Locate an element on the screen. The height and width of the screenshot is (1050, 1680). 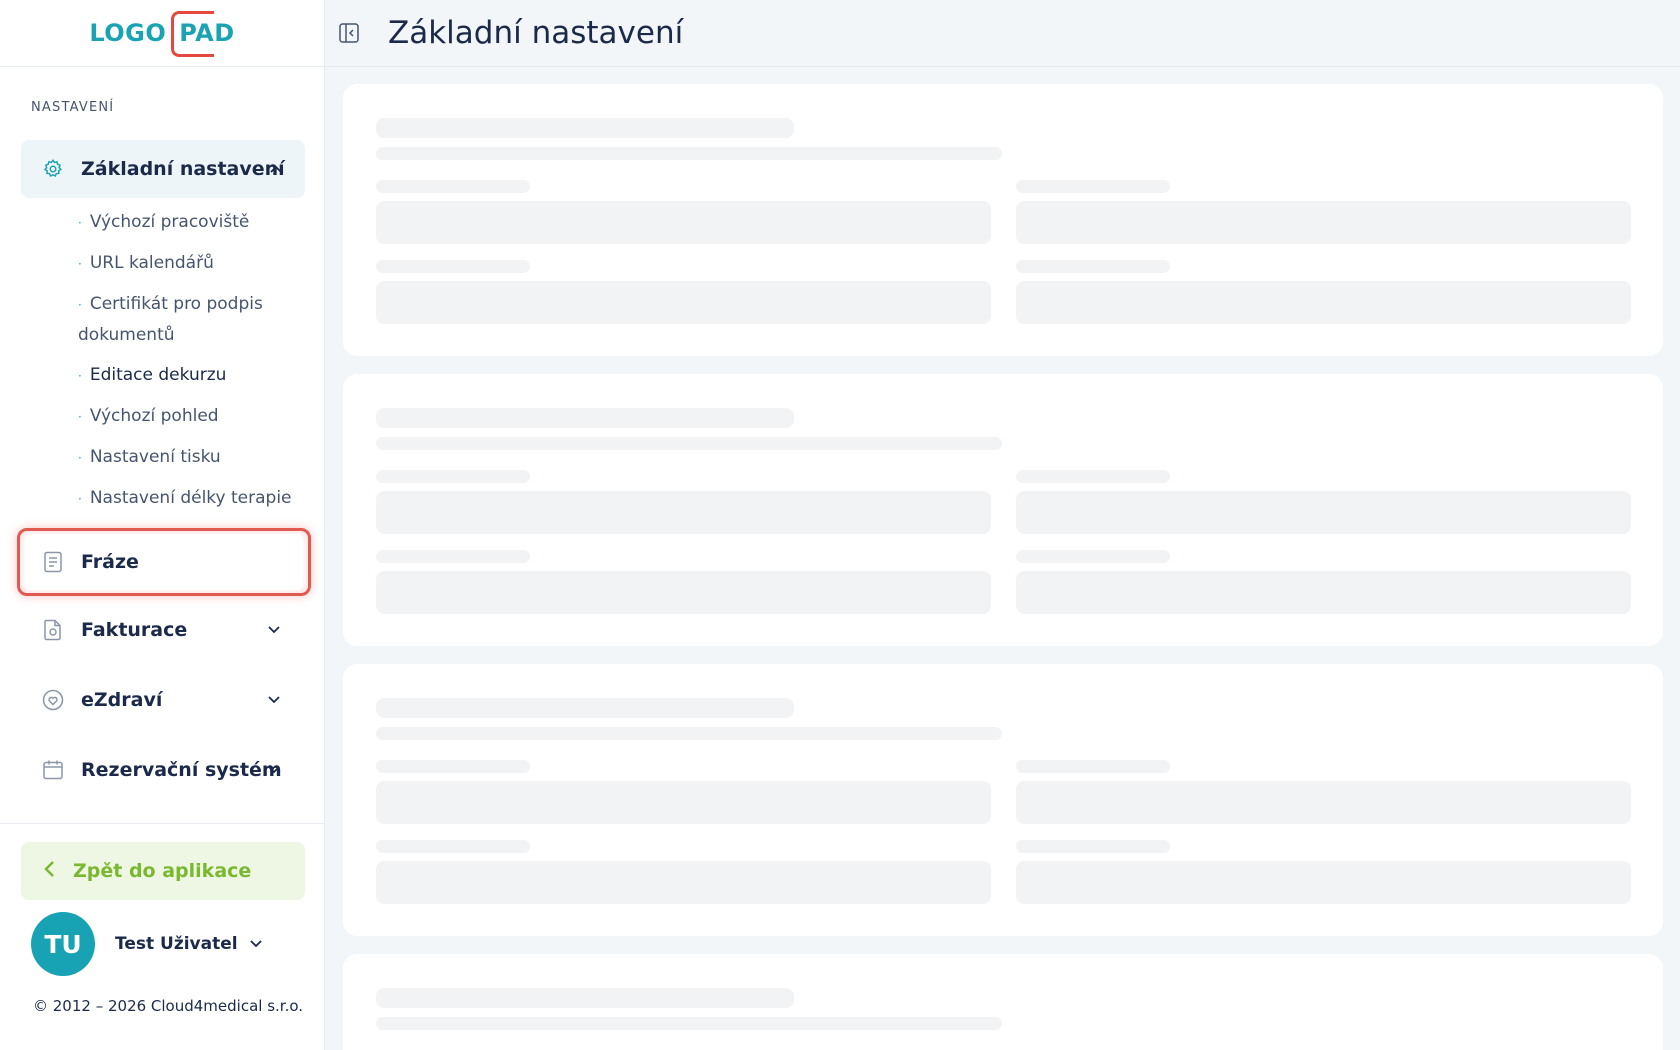
sidebar-divider is located at coordinates (162, 823).